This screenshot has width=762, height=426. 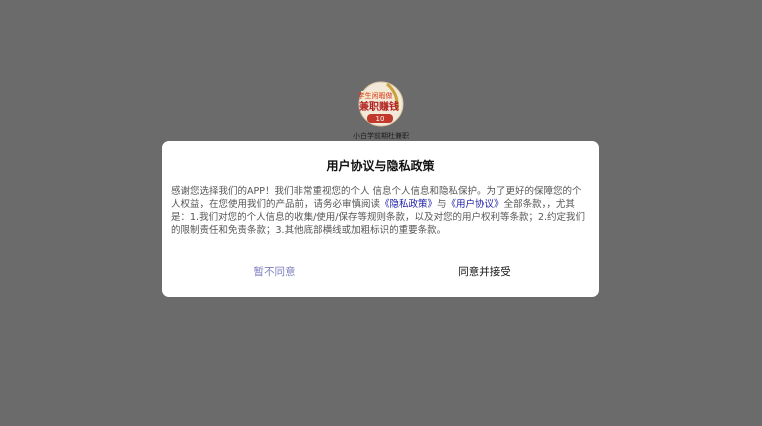 What do you see at coordinates (380, 166) in the screenshot?
I see `dialog-title: 用户协议与隐私政策` at bounding box center [380, 166].